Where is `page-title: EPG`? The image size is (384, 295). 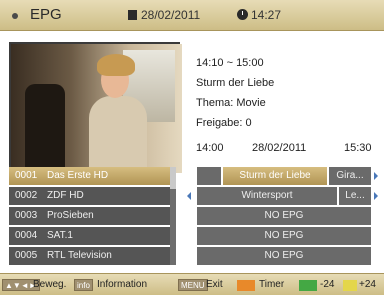 page-title: EPG is located at coordinates (46, 14).